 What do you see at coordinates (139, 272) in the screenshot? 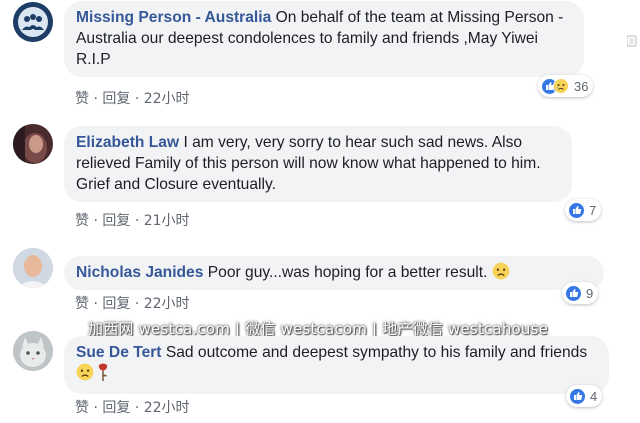
I see `comment-author: Nicholas Janides` at bounding box center [139, 272].